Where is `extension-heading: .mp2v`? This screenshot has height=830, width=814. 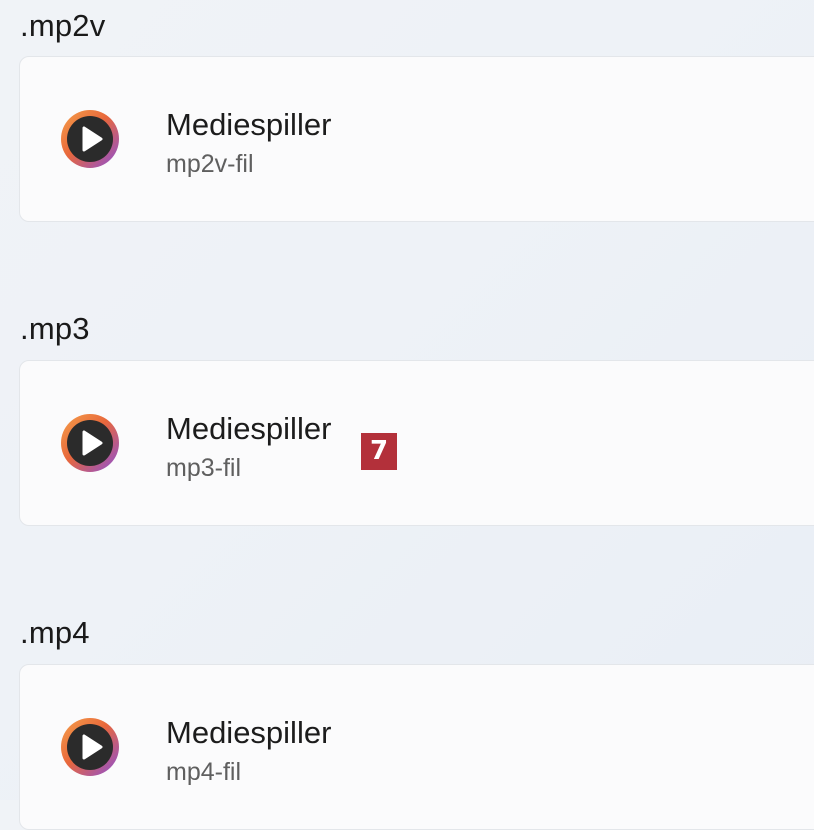
extension-heading: .mp2v is located at coordinates (63, 25).